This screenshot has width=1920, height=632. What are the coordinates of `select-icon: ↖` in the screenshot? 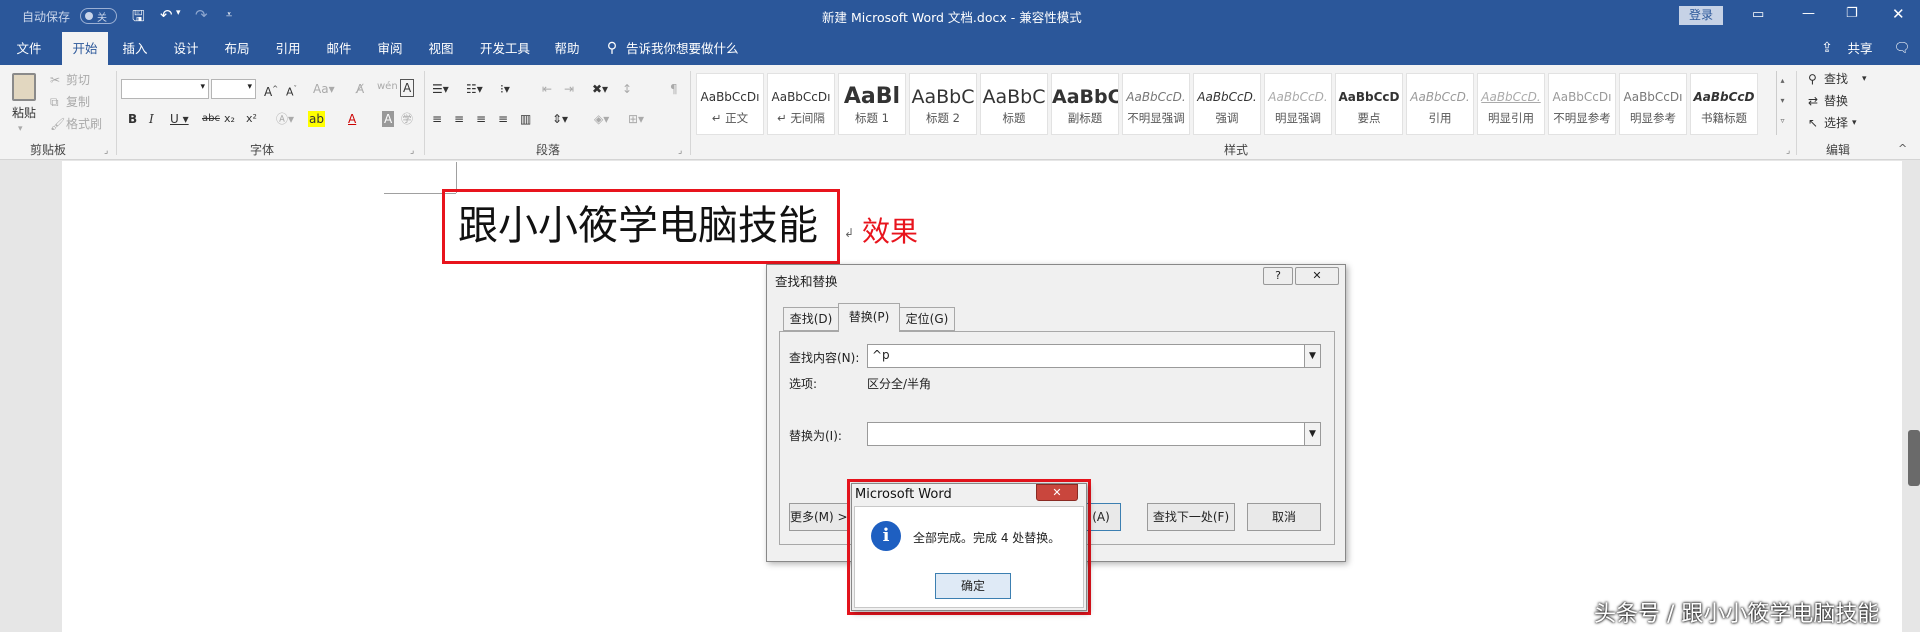 It's located at (1813, 123).